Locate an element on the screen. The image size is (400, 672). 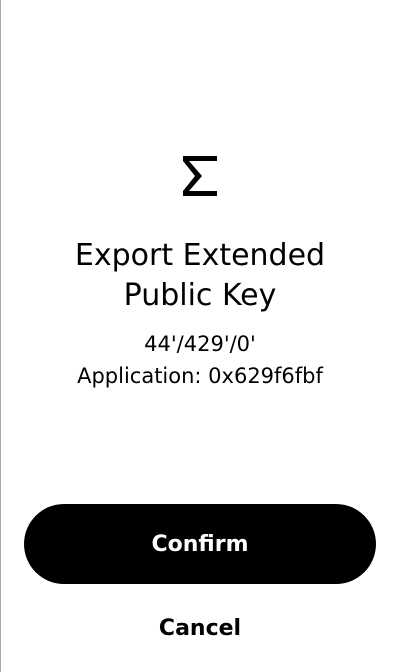
application-id: Application: 0x629f6fbf is located at coordinates (200, 376).